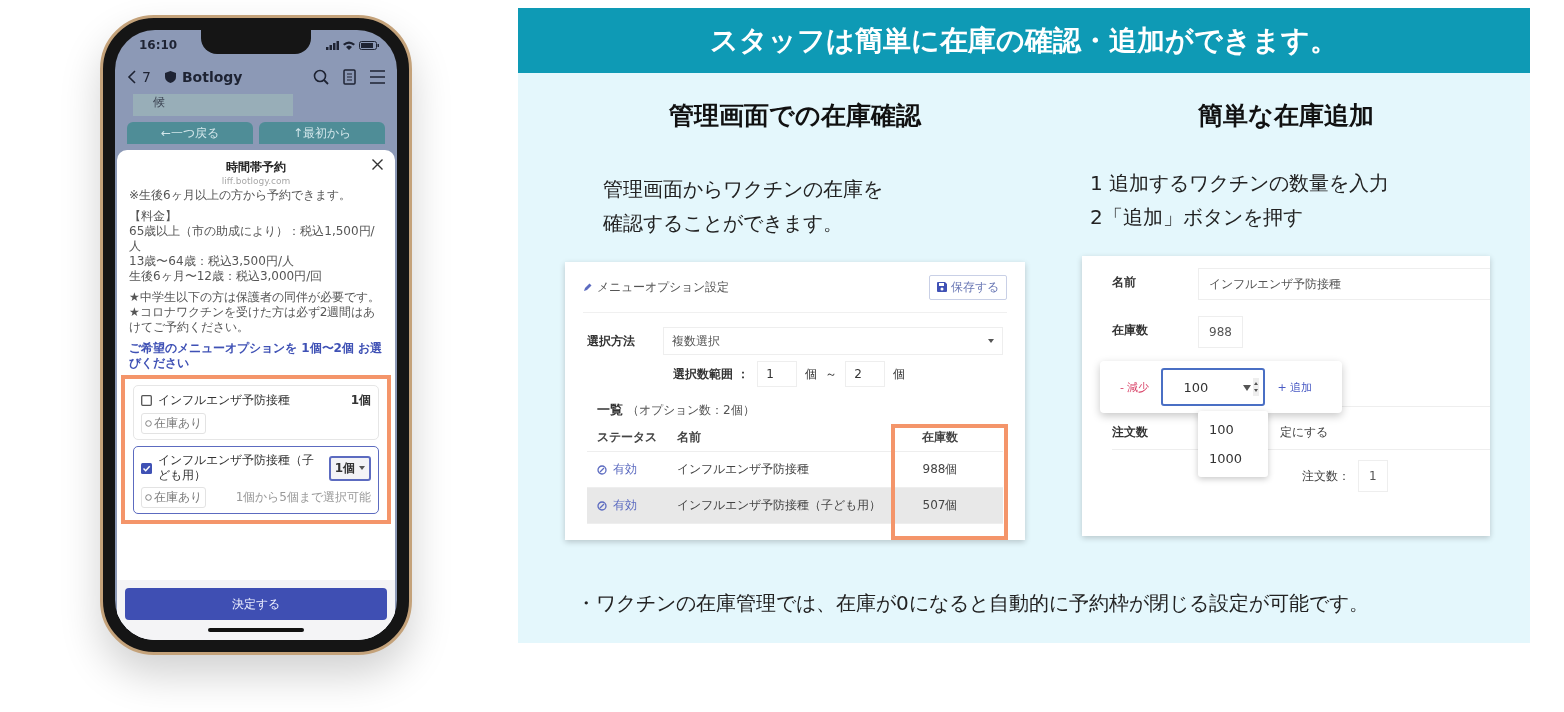 The height and width of the screenshot is (712, 1564). Describe the element at coordinates (1344, 284) in the screenshot. I see `name-field: インフルエンザ予防接種` at that location.